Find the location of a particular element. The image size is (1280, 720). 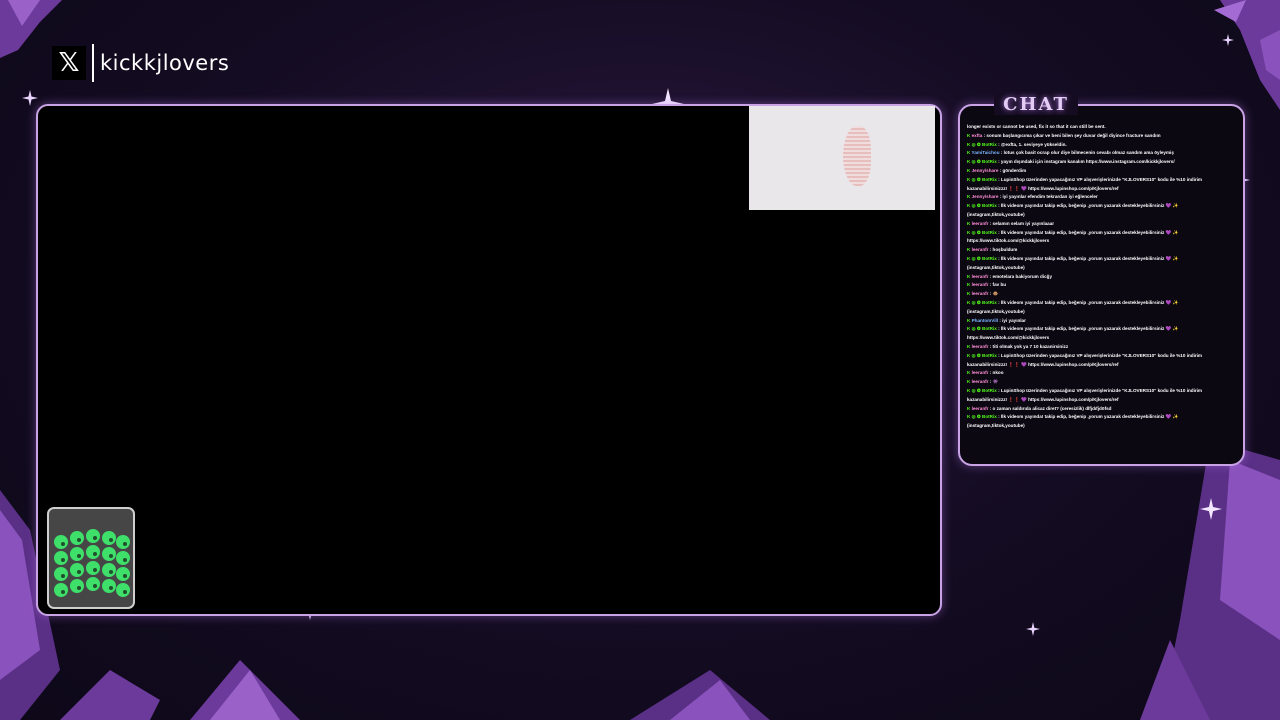

chat-text: : emotelara bakiyorum dicğy is located at coordinates (1020, 276).